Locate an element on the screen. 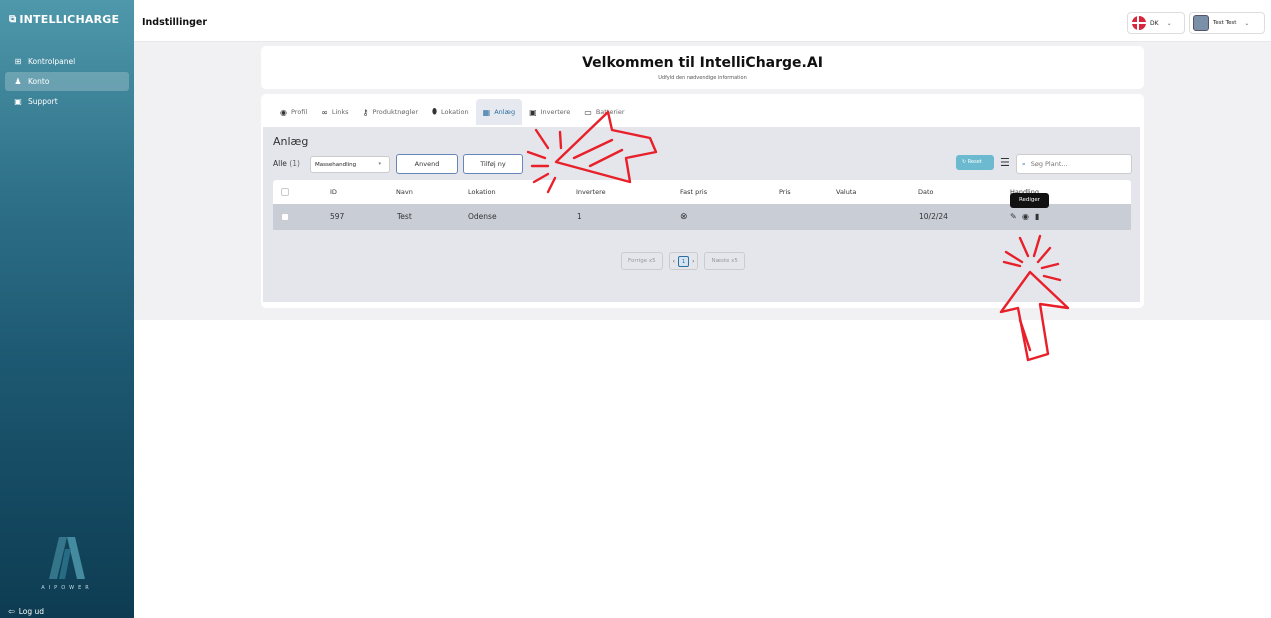  sidebar-item-kontrolpanel: ⊞ Kontrolpanel is located at coordinates (67, 61).